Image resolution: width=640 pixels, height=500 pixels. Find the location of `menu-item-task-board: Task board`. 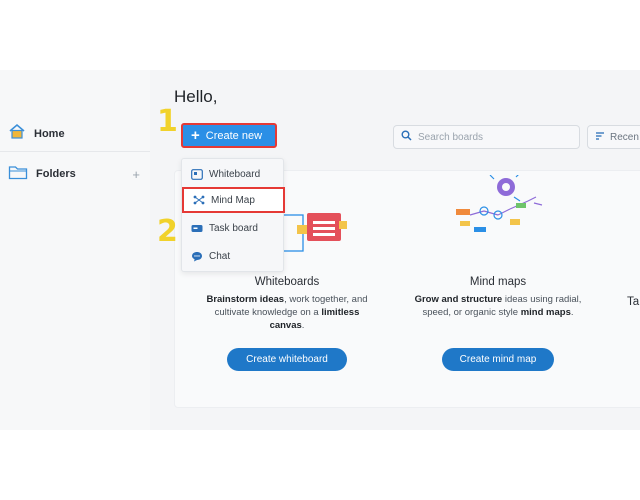

menu-item-task-board: Task board is located at coordinates (233, 228).